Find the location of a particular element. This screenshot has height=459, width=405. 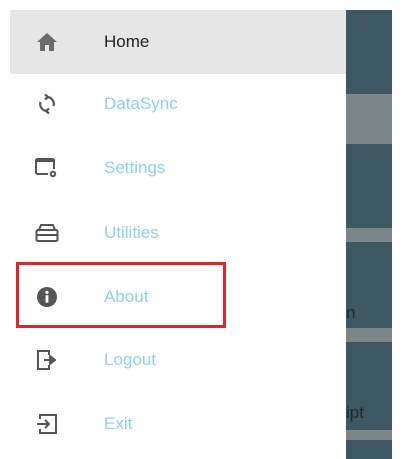

logout-icon is located at coordinates (47, 360).